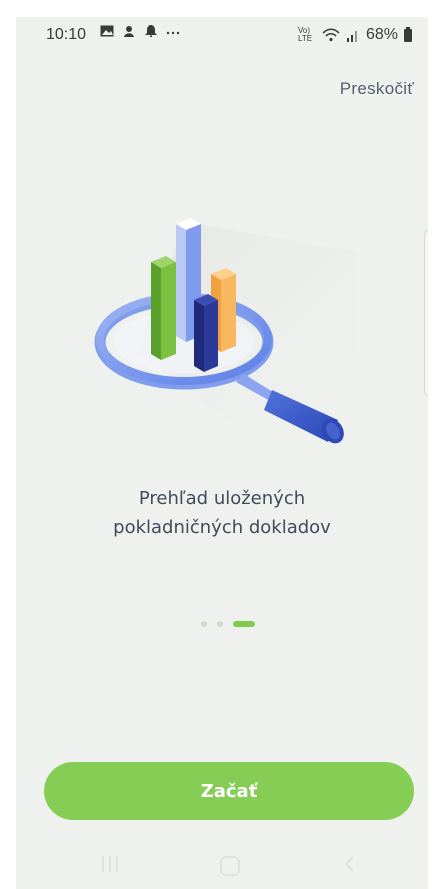 The image size is (446, 889). What do you see at coordinates (230, 866) in the screenshot?
I see `home-icon` at bounding box center [230, 866].